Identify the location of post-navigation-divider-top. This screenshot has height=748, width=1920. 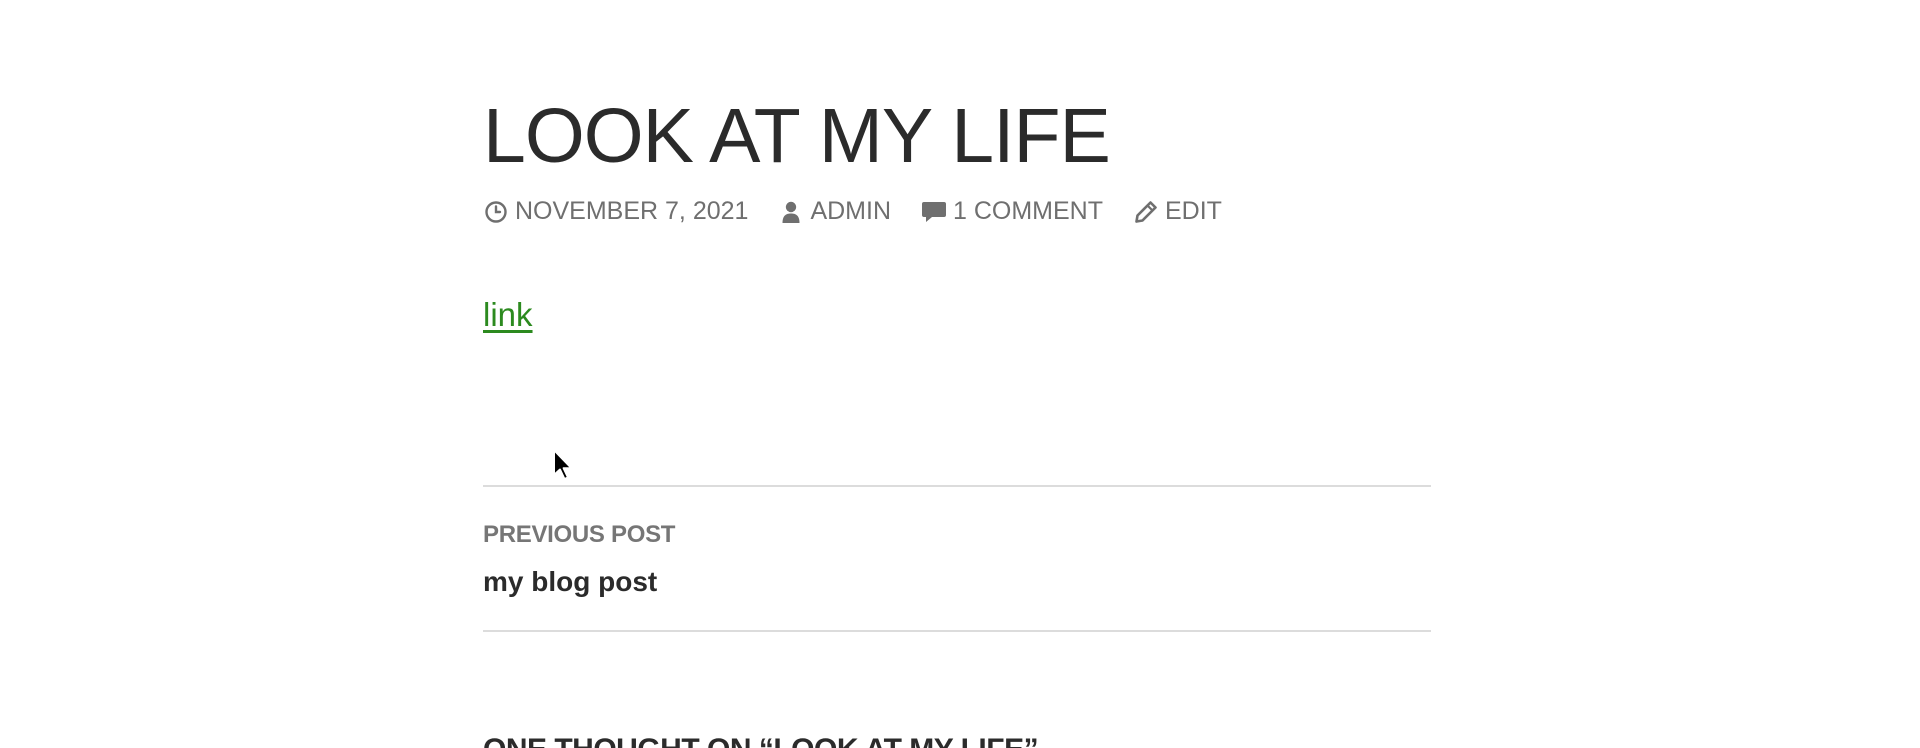
(957, 486).